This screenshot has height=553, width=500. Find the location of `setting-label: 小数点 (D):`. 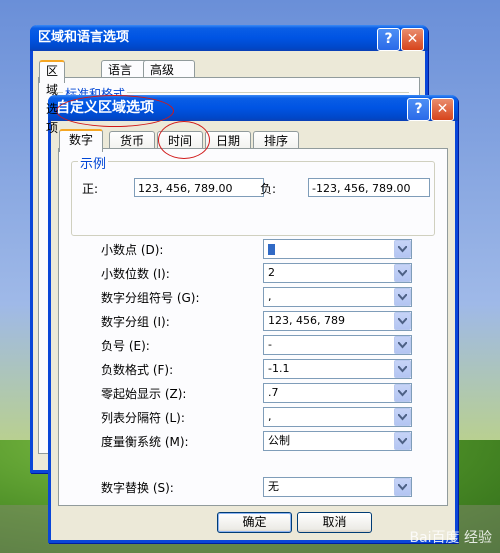

setting-label: 小数点 (D): is located at coordinates (132, 250).